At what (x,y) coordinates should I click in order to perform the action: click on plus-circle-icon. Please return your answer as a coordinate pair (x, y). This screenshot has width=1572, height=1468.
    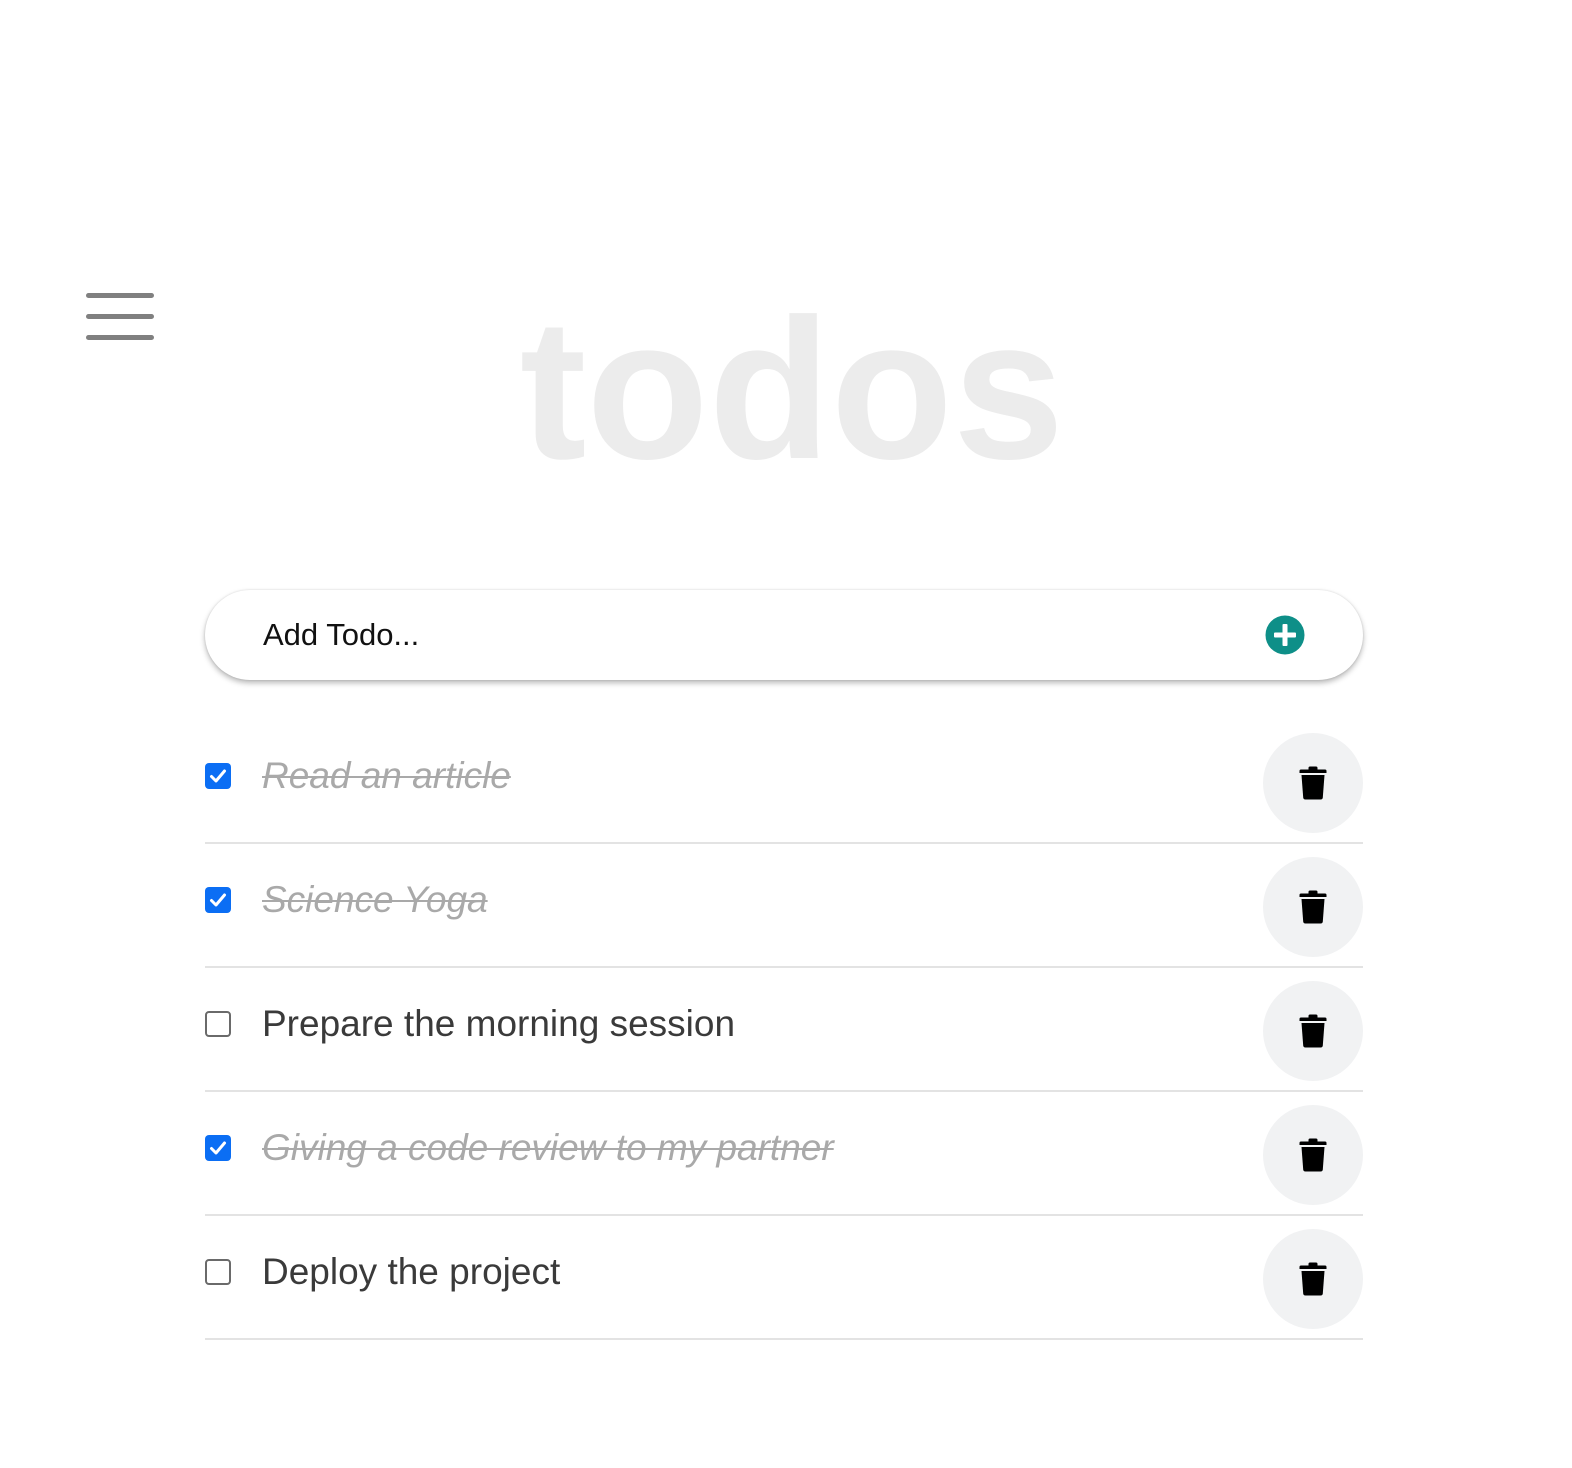
    Looking at the image, I should click on (1285, 635).